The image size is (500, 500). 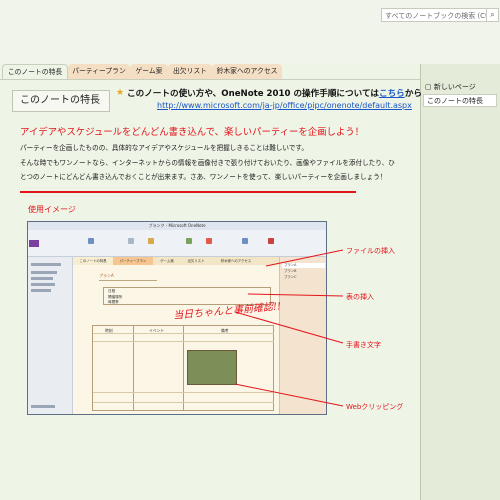 What do you see at coordinates (112, 291) in the screenshot?
I see `table-label: 日程` at bounding box center [112, 291].